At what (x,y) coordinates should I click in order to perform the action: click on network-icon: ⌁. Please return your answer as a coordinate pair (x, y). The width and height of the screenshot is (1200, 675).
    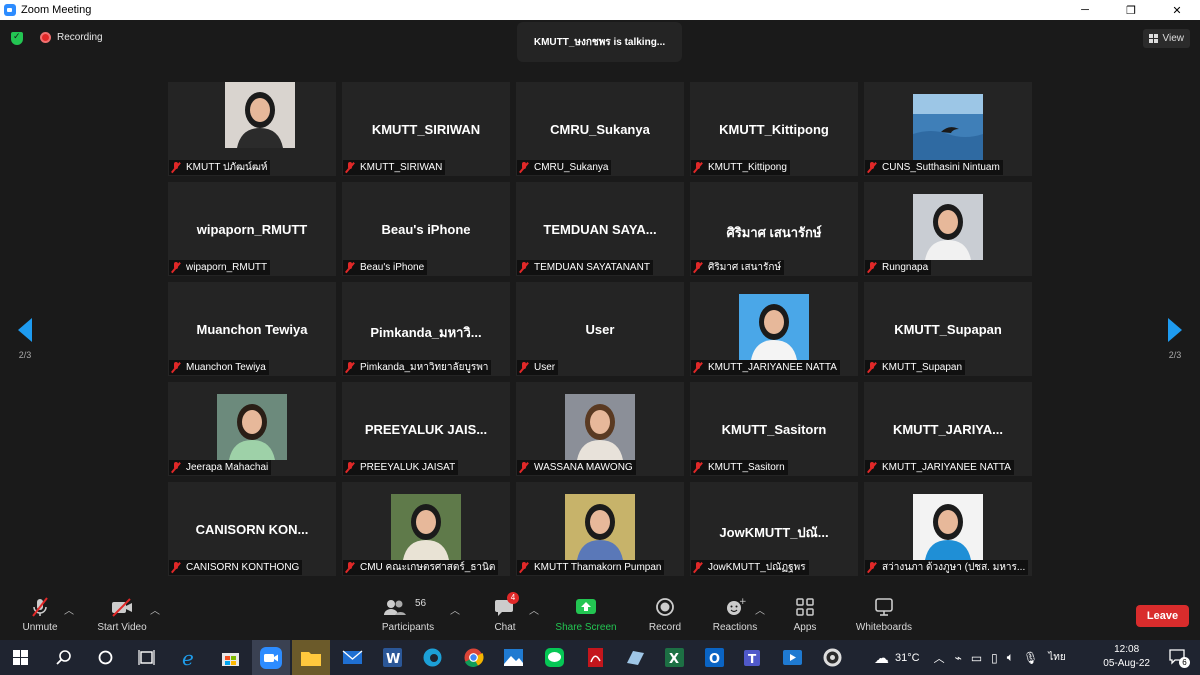
    Looking at the image, I should click on (958, 658).